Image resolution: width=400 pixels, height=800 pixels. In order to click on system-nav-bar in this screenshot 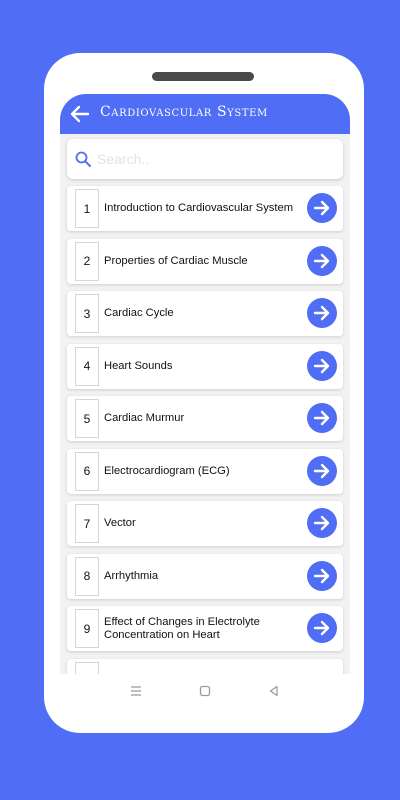, I will do `click(205, 692)`.